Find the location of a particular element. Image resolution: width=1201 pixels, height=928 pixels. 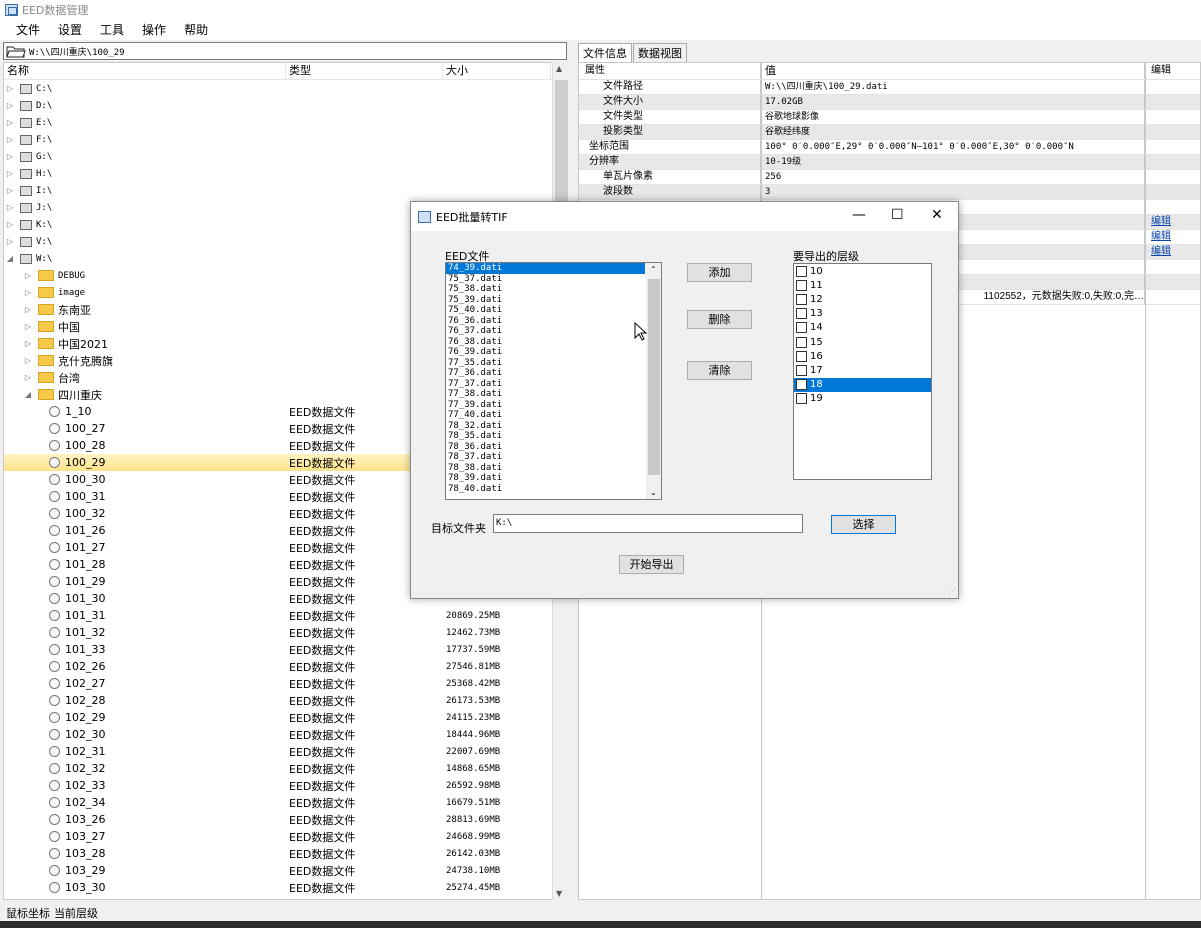

level-option: 17 is located at coordinates (862, 370).